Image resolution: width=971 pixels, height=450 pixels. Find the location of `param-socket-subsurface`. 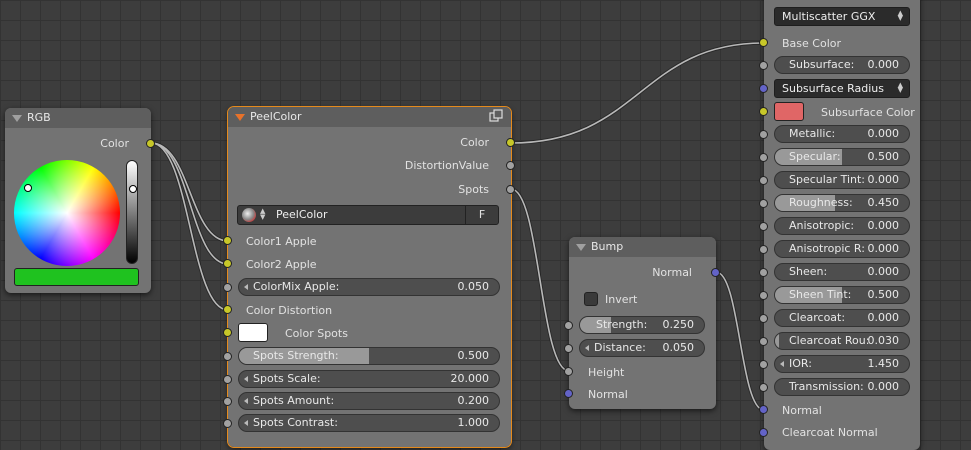

param-socket-subsurface is located at coordinates (763, 65).